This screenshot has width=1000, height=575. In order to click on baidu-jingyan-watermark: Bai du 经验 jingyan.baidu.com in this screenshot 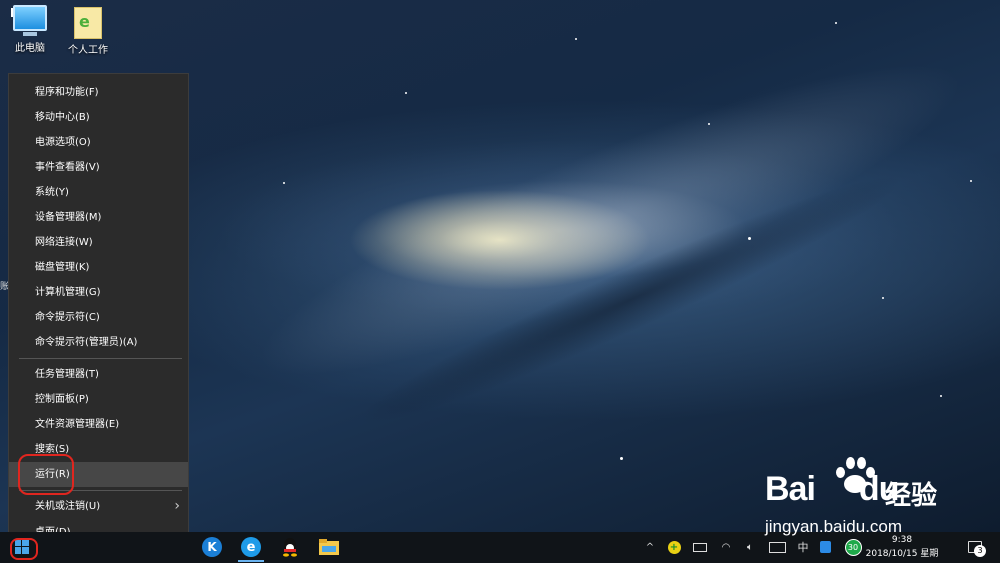, I will do `click(880, 500)`.